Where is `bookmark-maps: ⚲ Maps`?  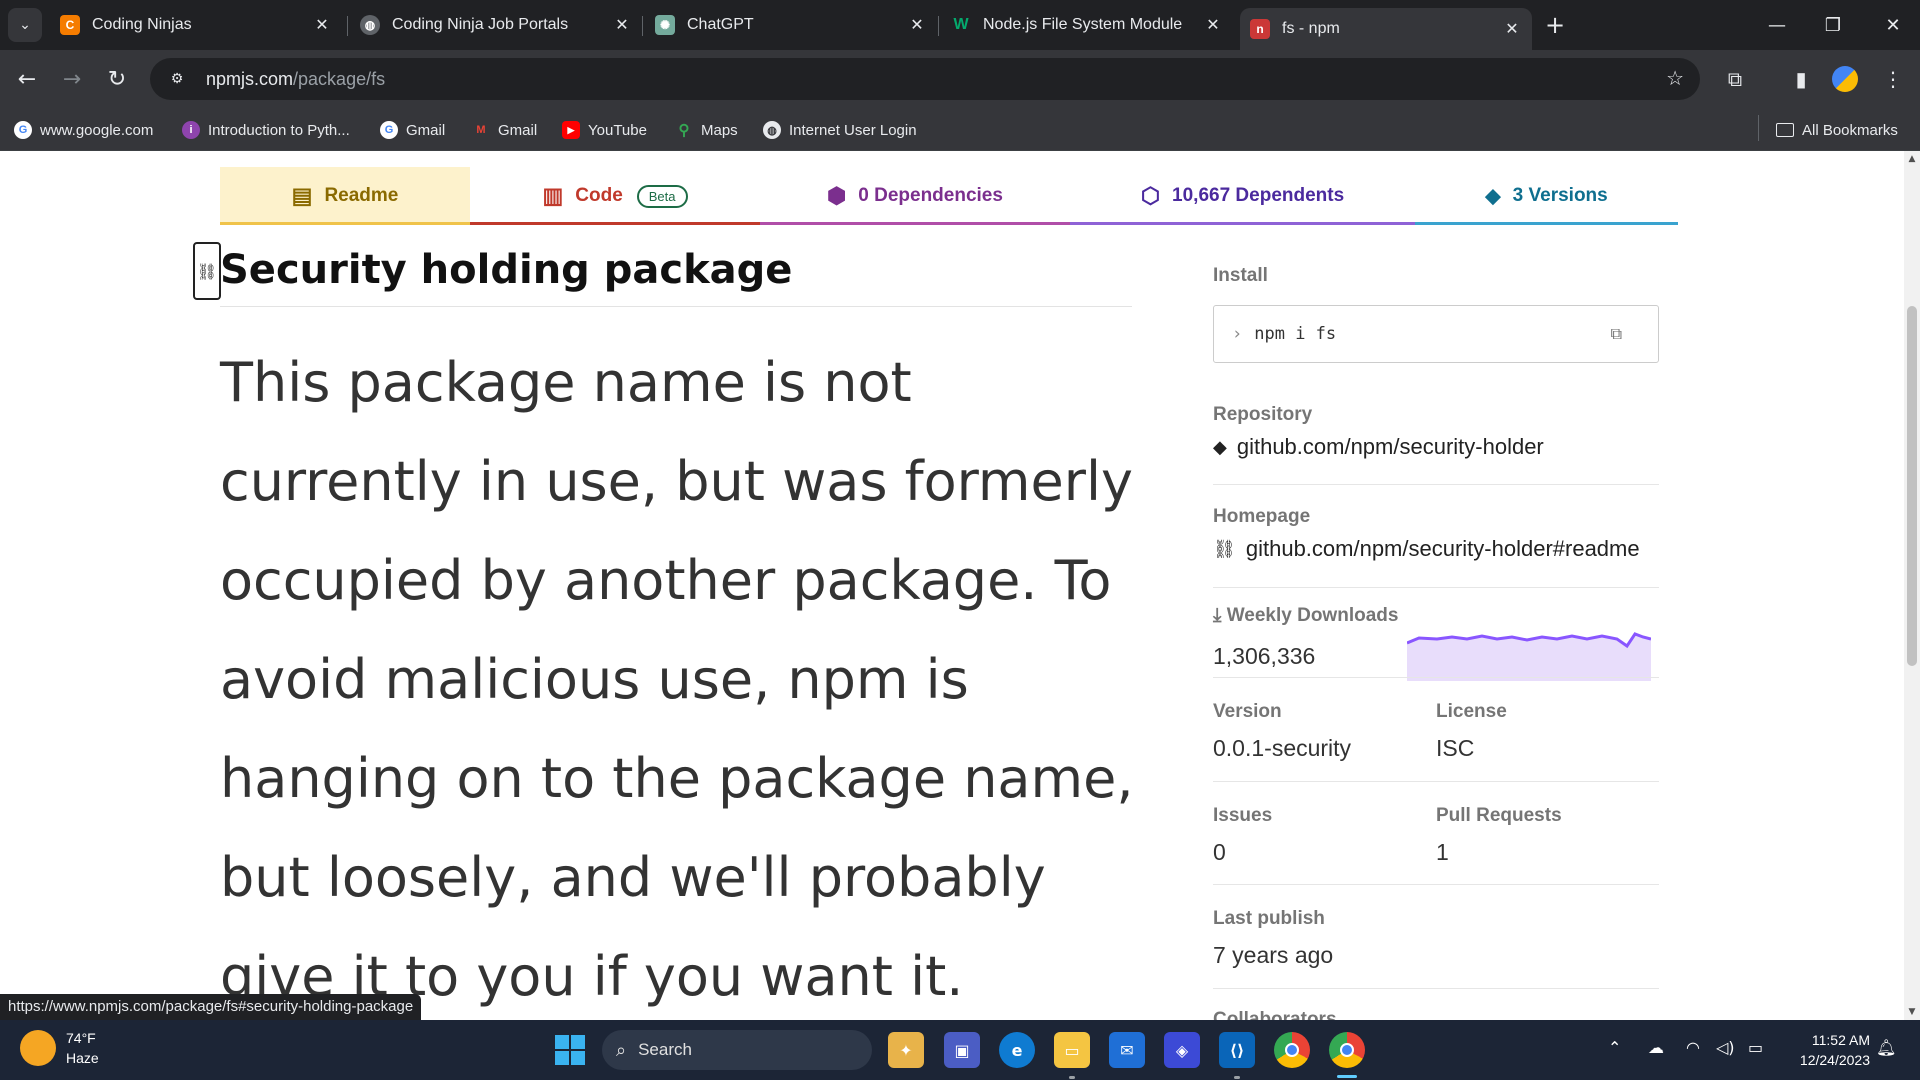 bookmark-maps: ⚲ Maps is located at coordinates (706, 130).